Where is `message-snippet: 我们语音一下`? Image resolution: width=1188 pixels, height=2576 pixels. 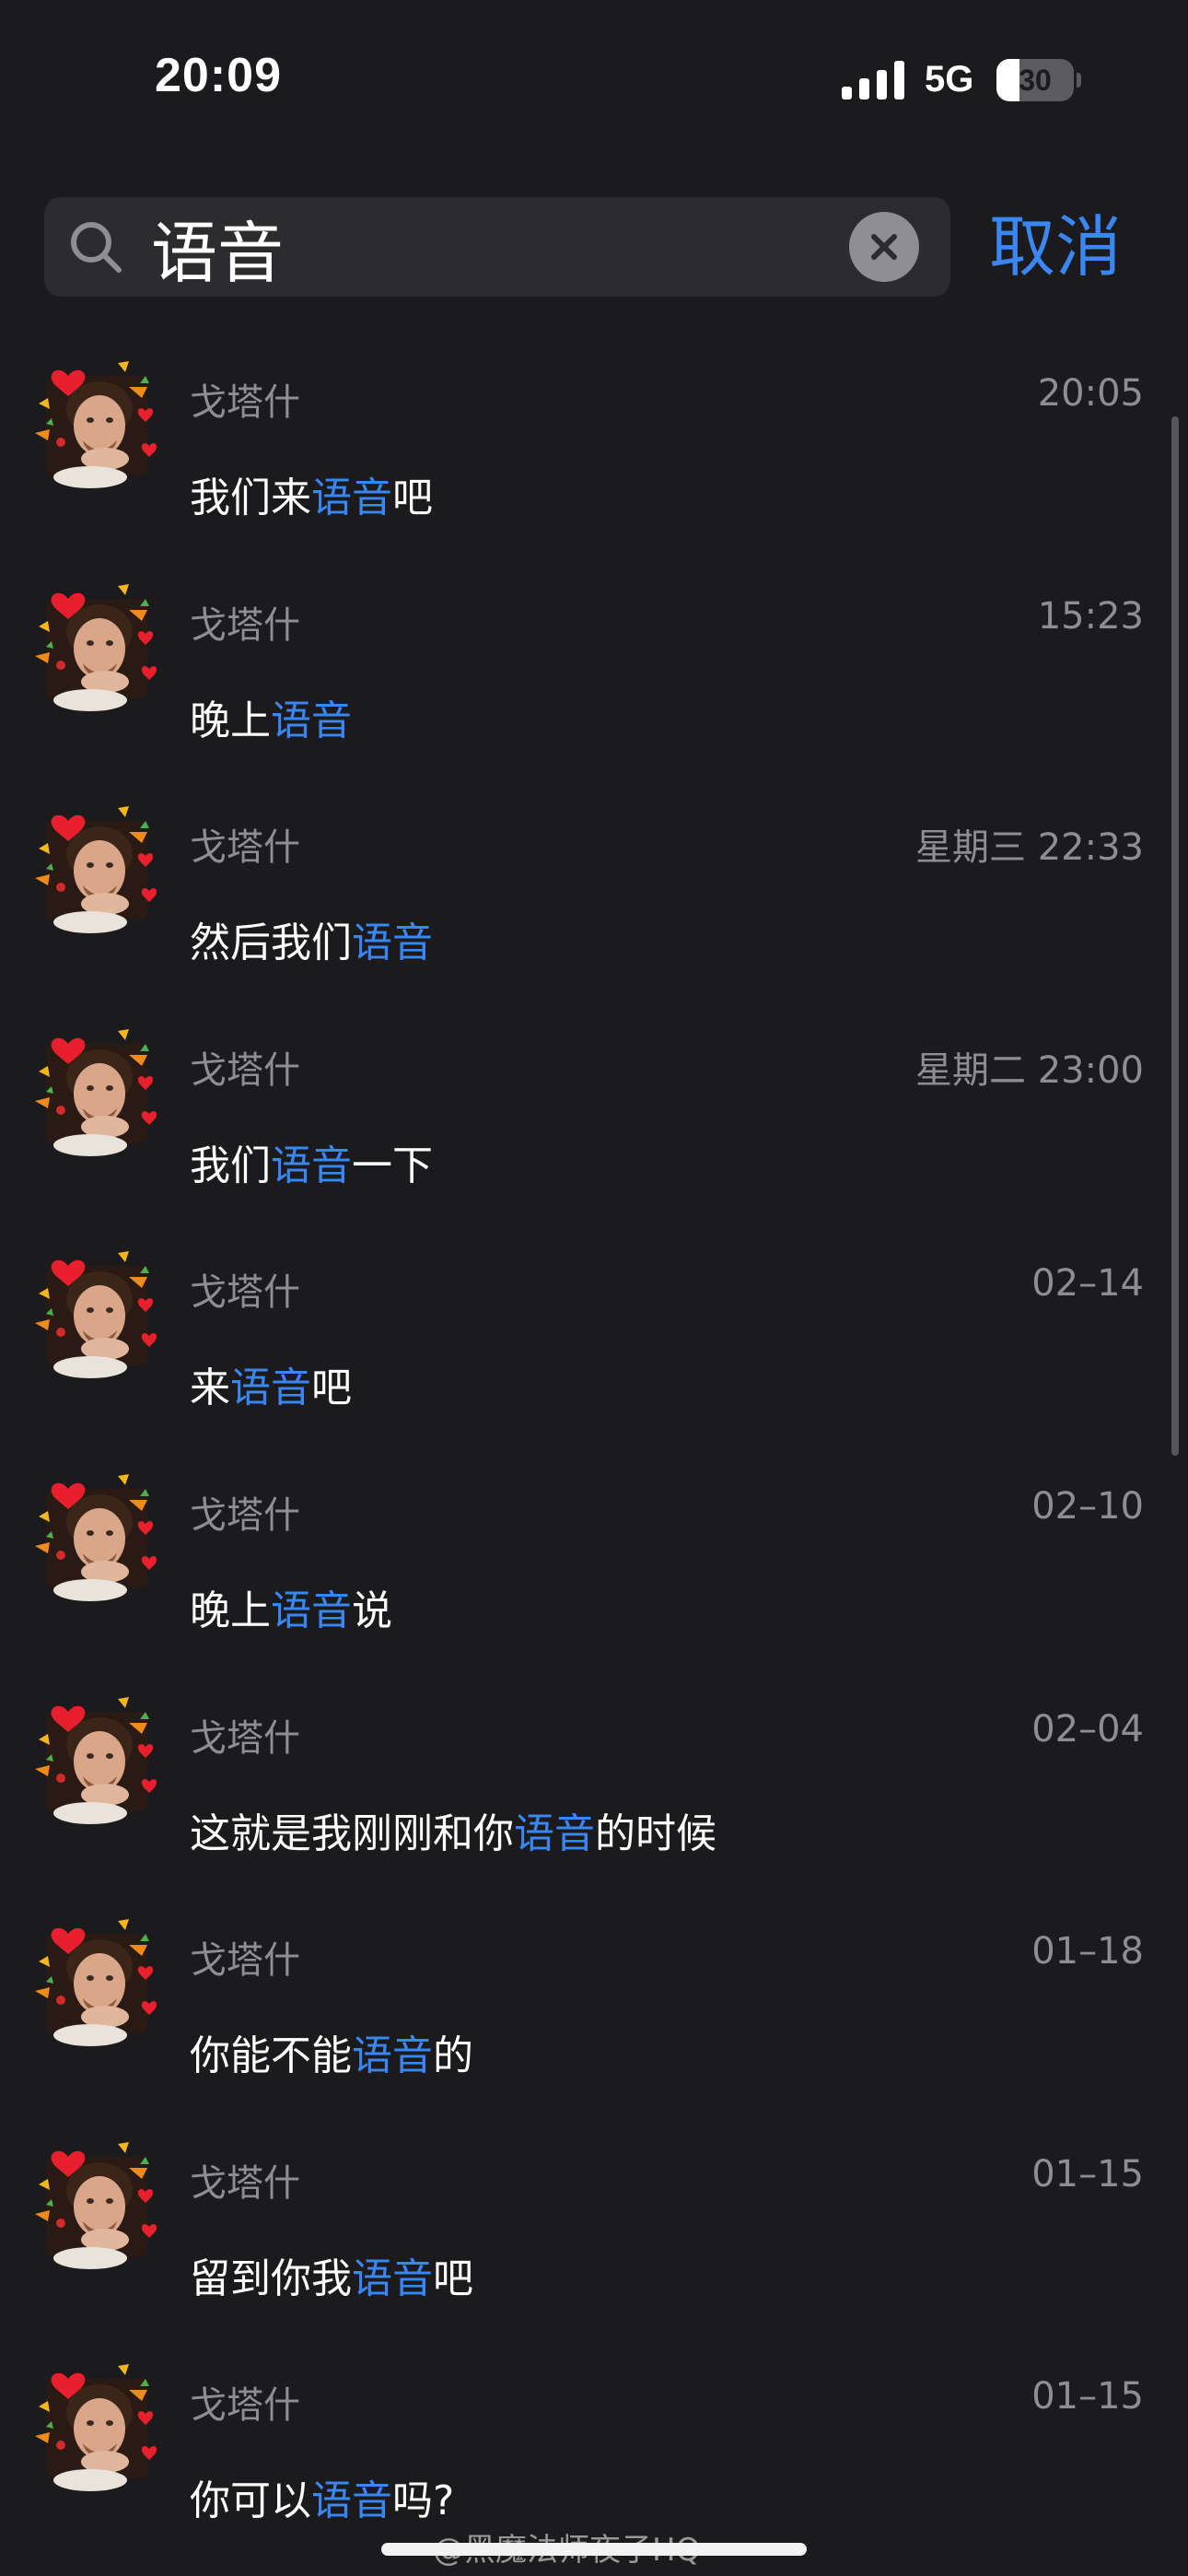
message-snippet: 我们语音一下 is located at coordinates (311, 1161).